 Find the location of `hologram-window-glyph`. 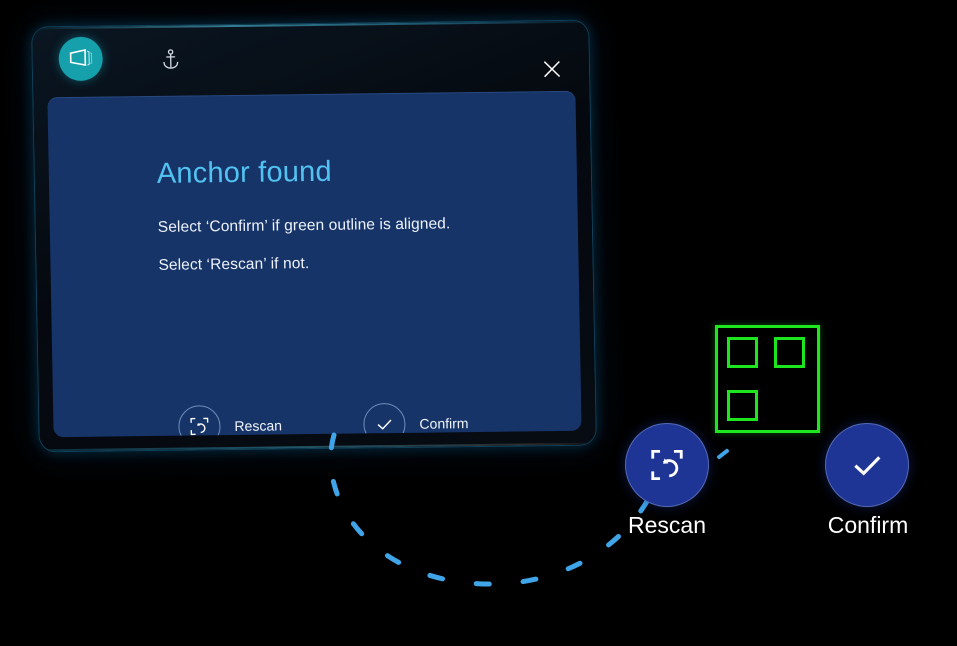

hologram-window-glyph is located at coordinates (81, 57).